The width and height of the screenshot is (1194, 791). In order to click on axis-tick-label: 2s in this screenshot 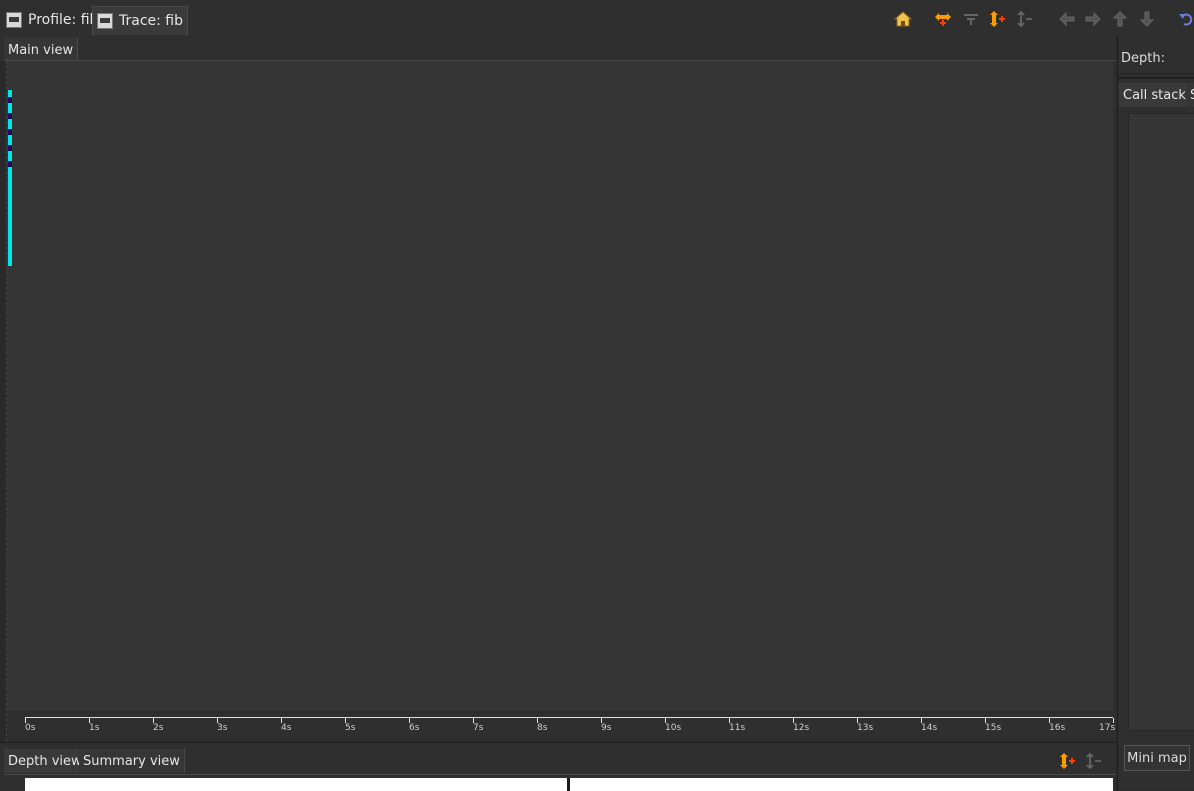, I will do `click(158, 728)`.